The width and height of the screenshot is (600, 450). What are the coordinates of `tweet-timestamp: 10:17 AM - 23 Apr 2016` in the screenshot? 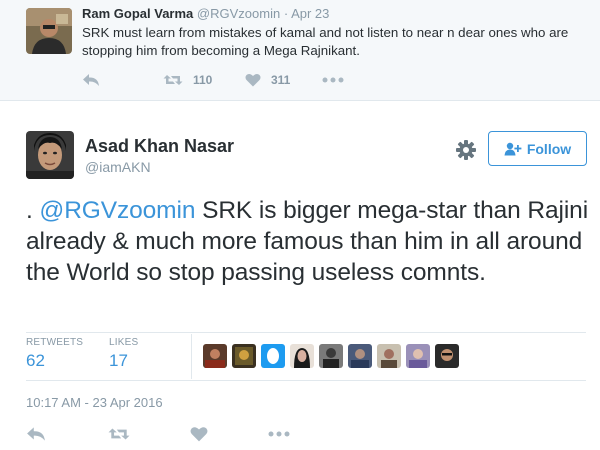 It's located at (94, 402).